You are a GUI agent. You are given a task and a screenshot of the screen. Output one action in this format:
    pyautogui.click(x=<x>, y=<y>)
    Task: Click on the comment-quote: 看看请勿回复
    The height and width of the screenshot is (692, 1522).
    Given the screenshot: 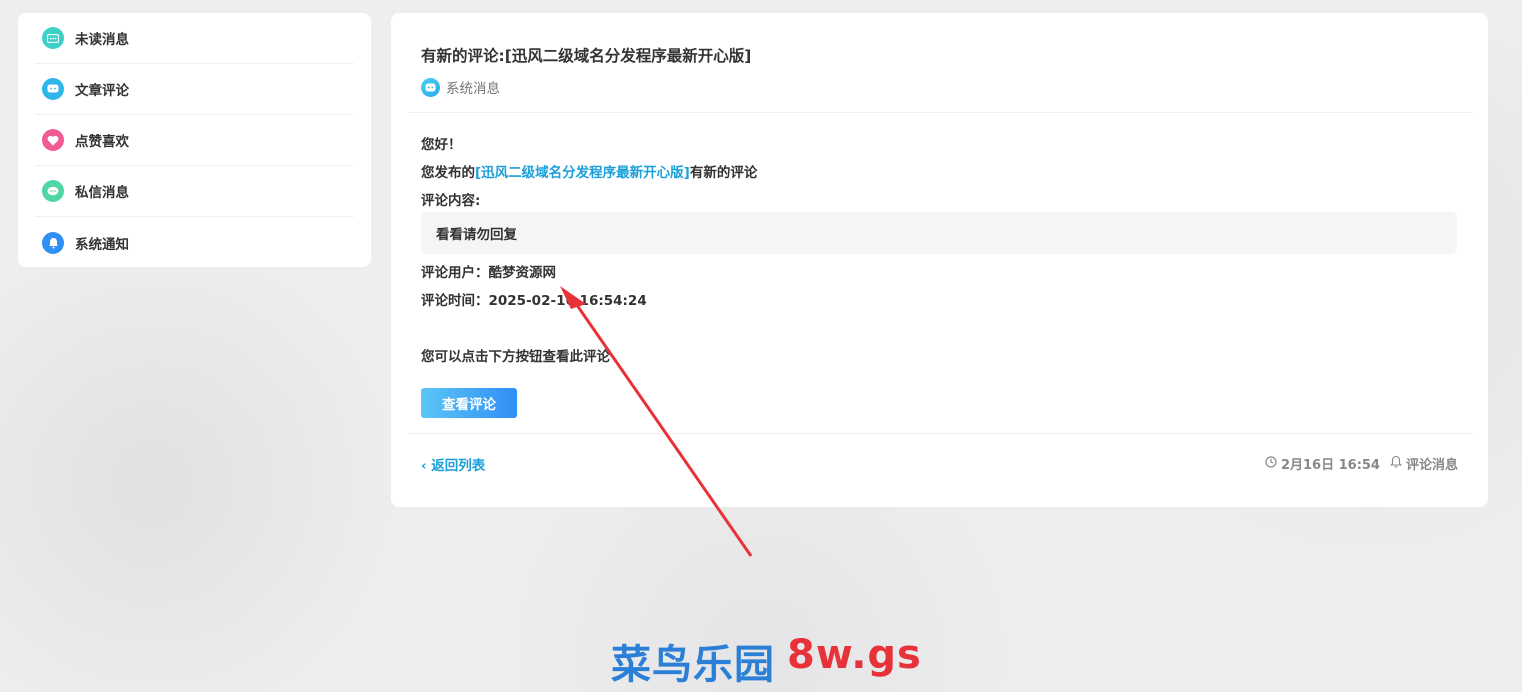 What is the action you would take?
    pyautogui.click(x=939, y=233)
    